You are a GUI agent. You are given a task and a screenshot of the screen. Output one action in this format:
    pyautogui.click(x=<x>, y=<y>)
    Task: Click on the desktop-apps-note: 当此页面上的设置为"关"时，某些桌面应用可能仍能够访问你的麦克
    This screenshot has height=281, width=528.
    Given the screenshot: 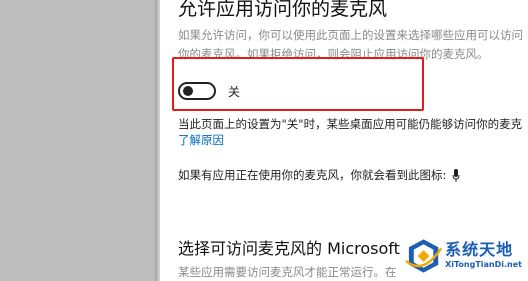 What is the action you would take?
    pyautogui.click(x=350, y=124)
    